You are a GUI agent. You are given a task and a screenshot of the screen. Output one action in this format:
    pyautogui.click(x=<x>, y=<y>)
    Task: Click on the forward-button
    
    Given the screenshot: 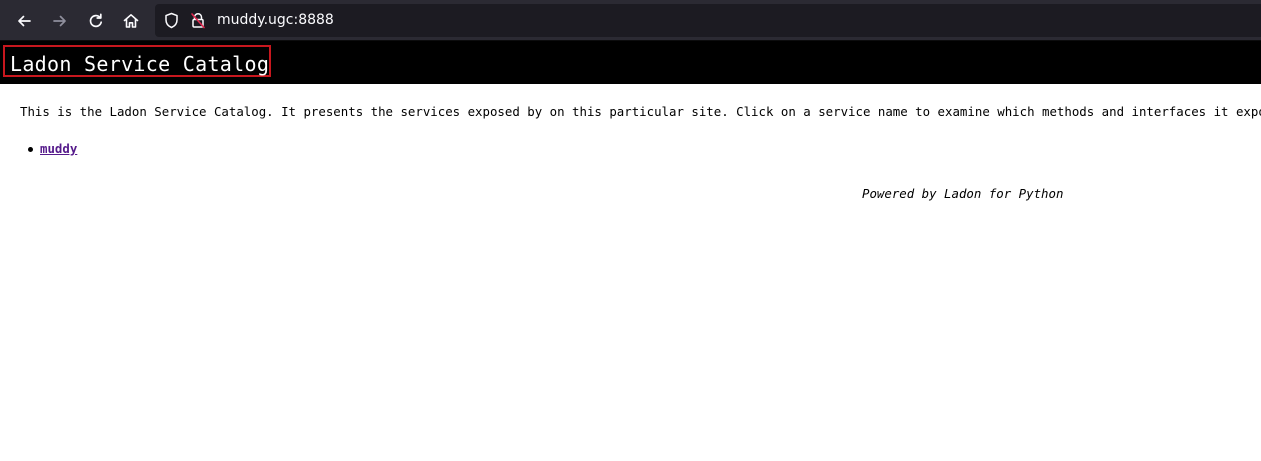 What is the action you would take?
    pyautogui.click(x=60, y=21)
    